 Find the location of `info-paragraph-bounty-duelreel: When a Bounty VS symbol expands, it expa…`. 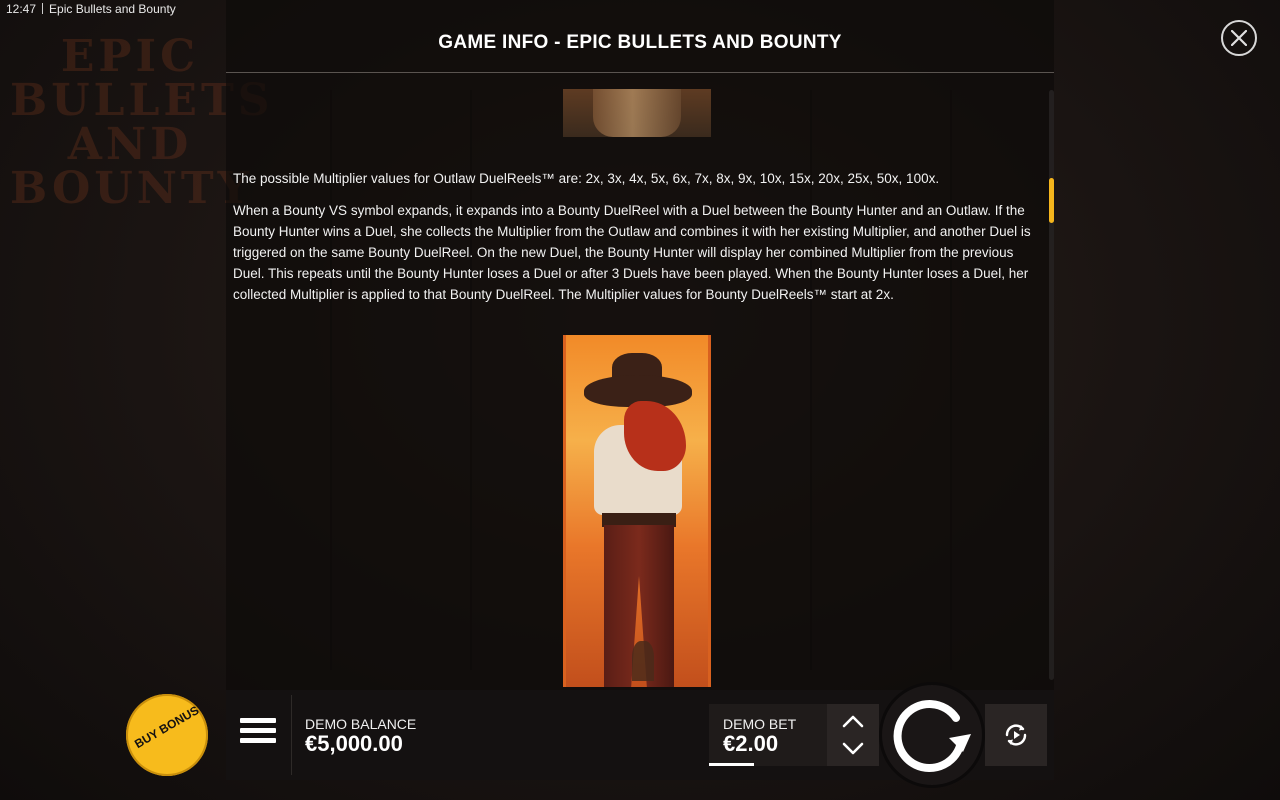

info-paragraph-bounty-duelreel: When a Bounty VS symbol expands, it expa… is located at coordinates (632, 252).